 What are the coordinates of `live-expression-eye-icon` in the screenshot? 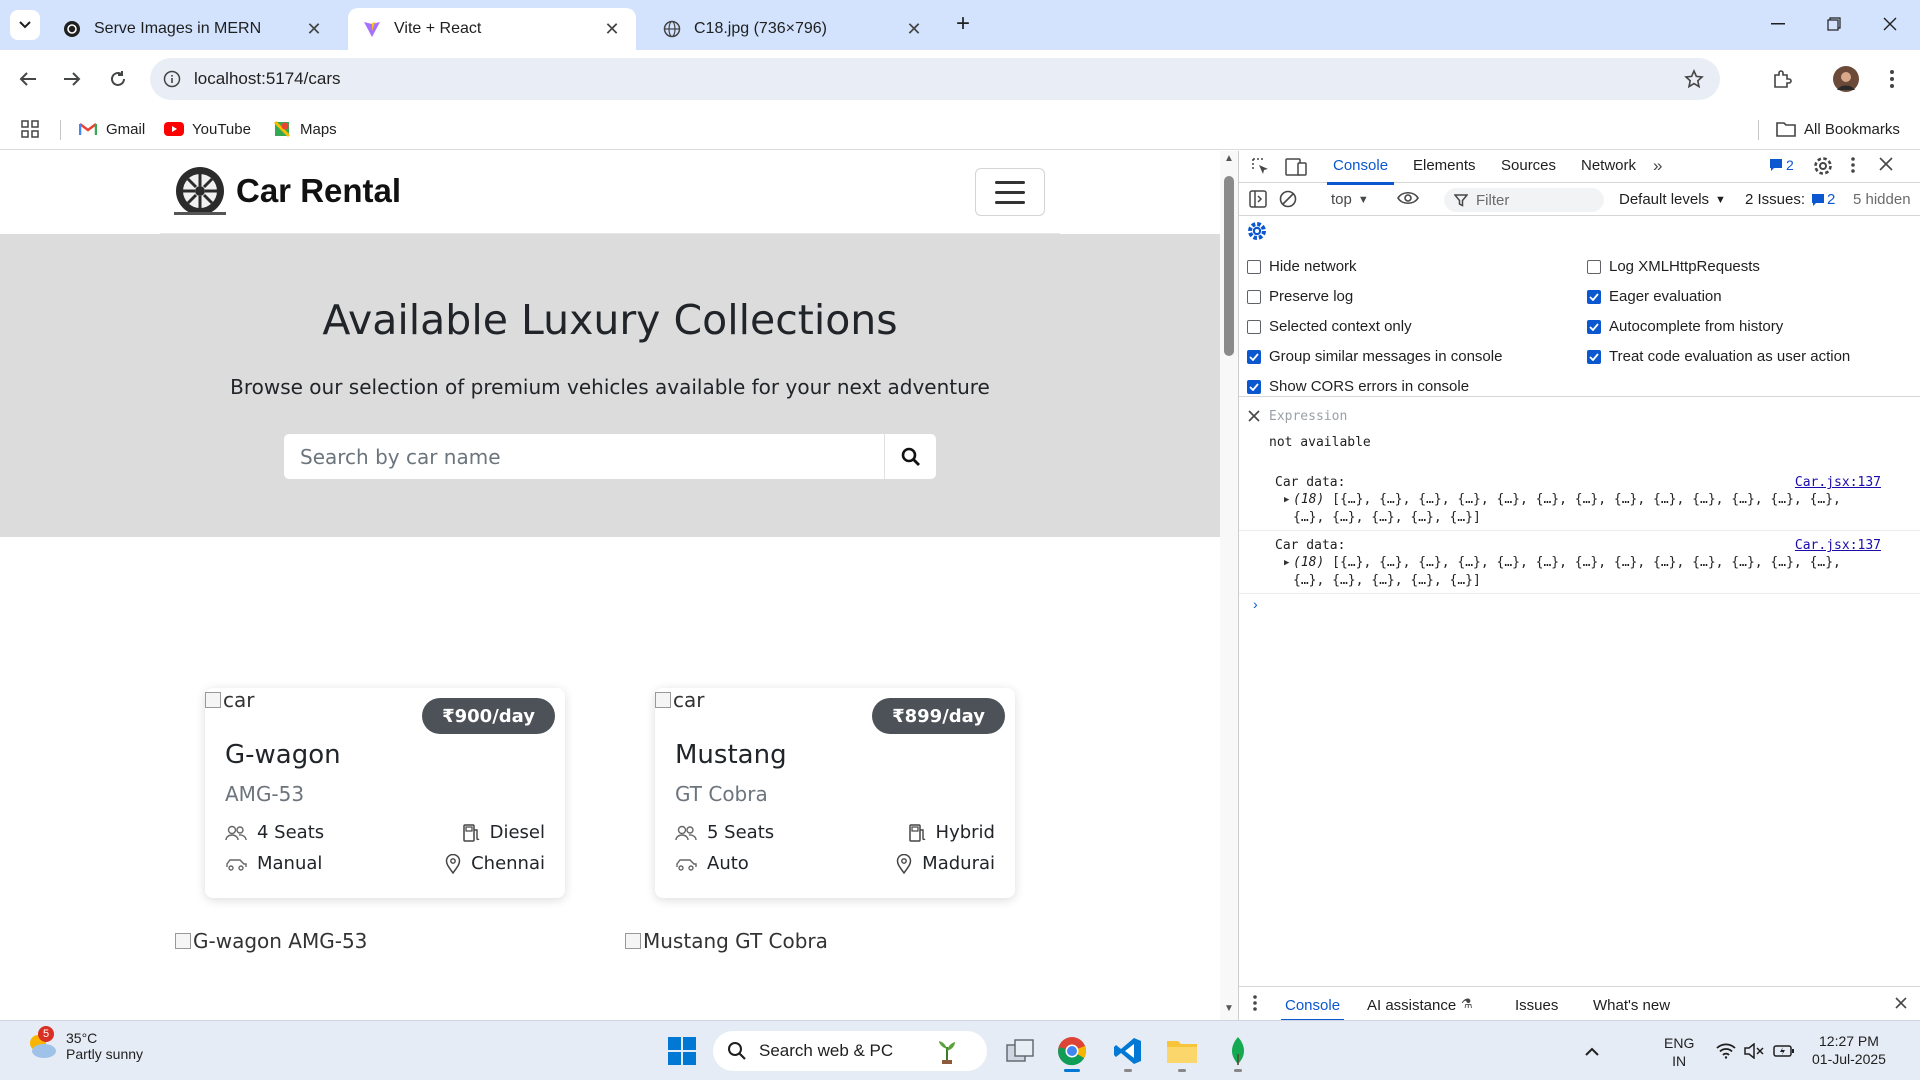 It's located at (1408, 198).